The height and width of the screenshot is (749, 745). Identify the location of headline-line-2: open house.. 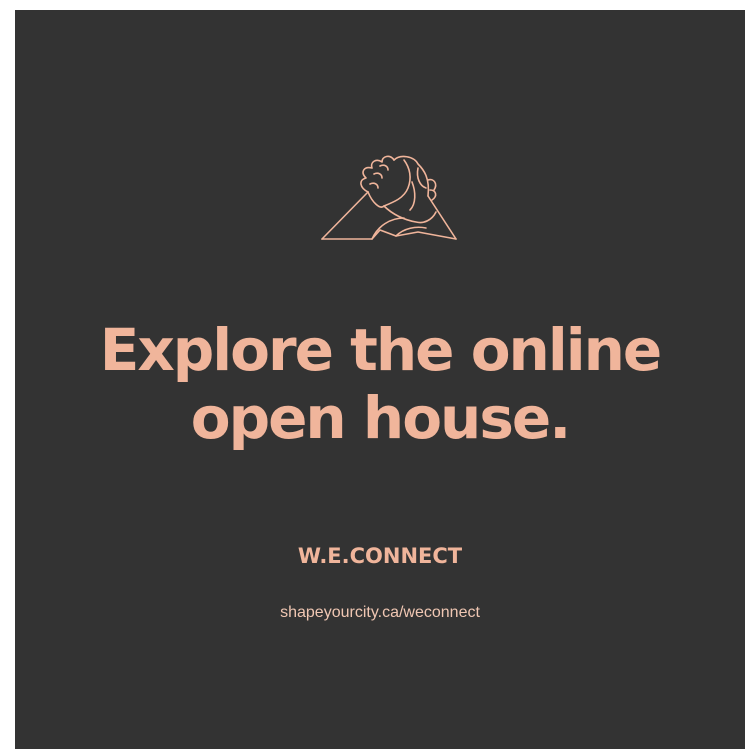
(381, 418).